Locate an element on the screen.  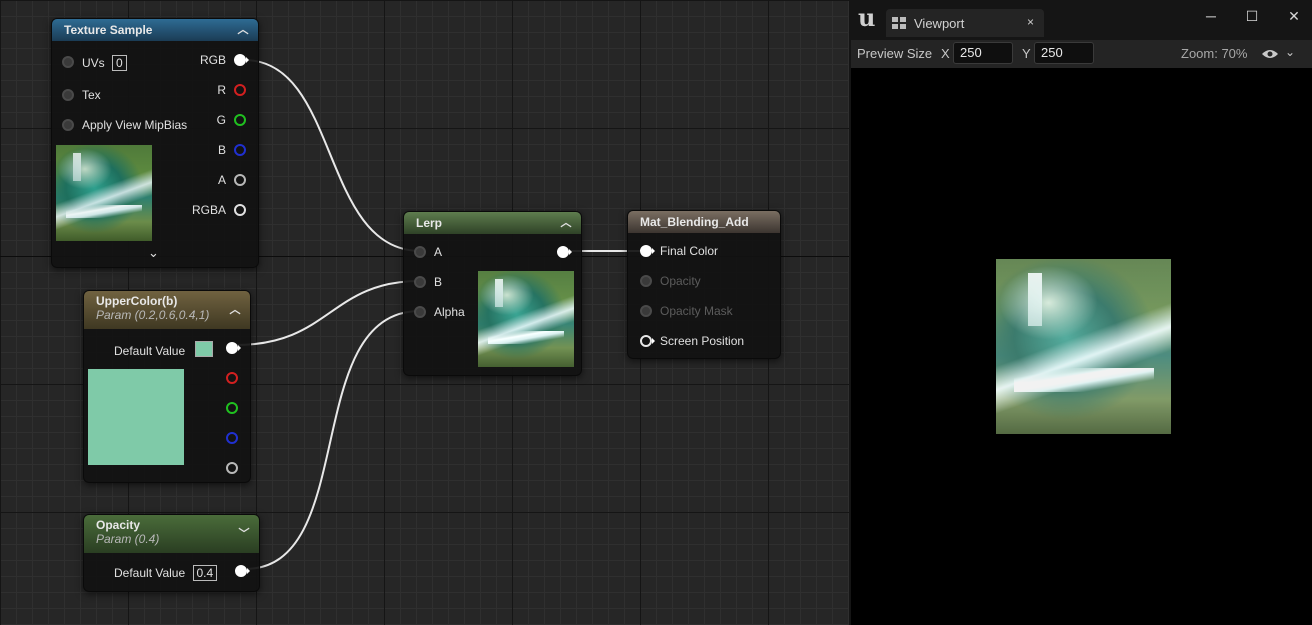
opacity-mask-pin is located at coordinates (646, 311).